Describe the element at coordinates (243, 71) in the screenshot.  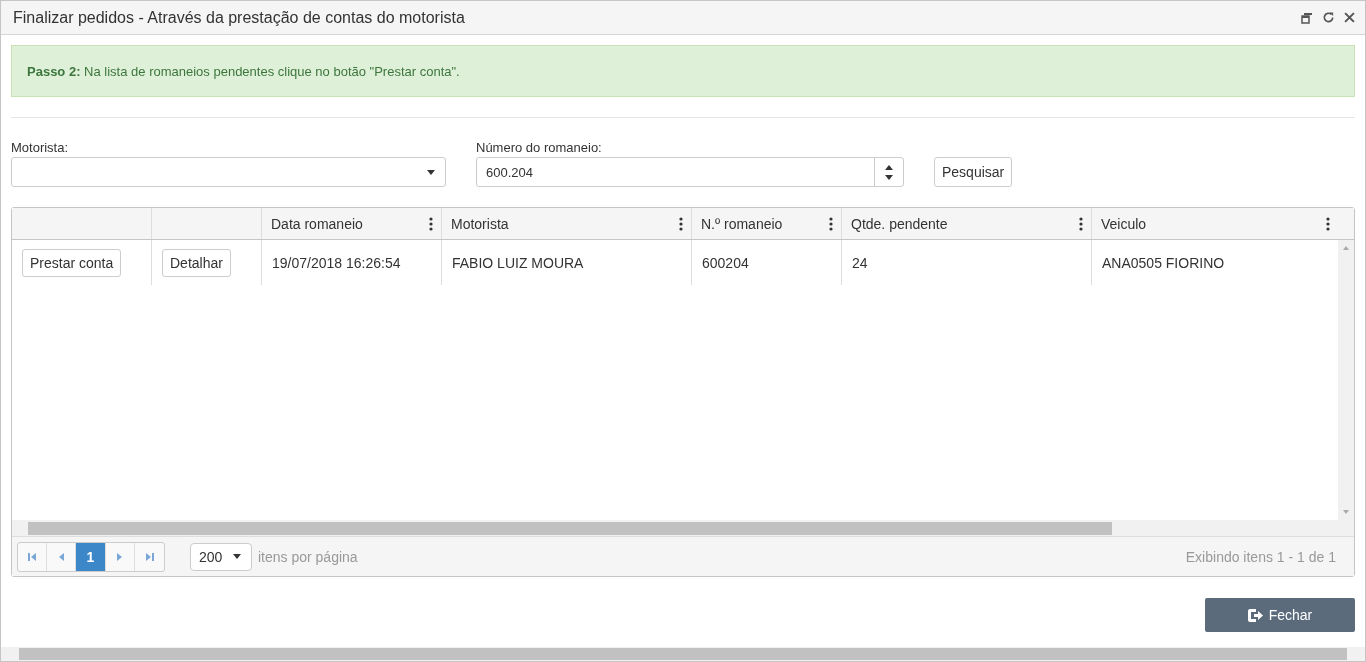
I see `alert-text: Passo 2: Na lista de romaneios pendentes clique no botão "Prestar conta".` at that location.